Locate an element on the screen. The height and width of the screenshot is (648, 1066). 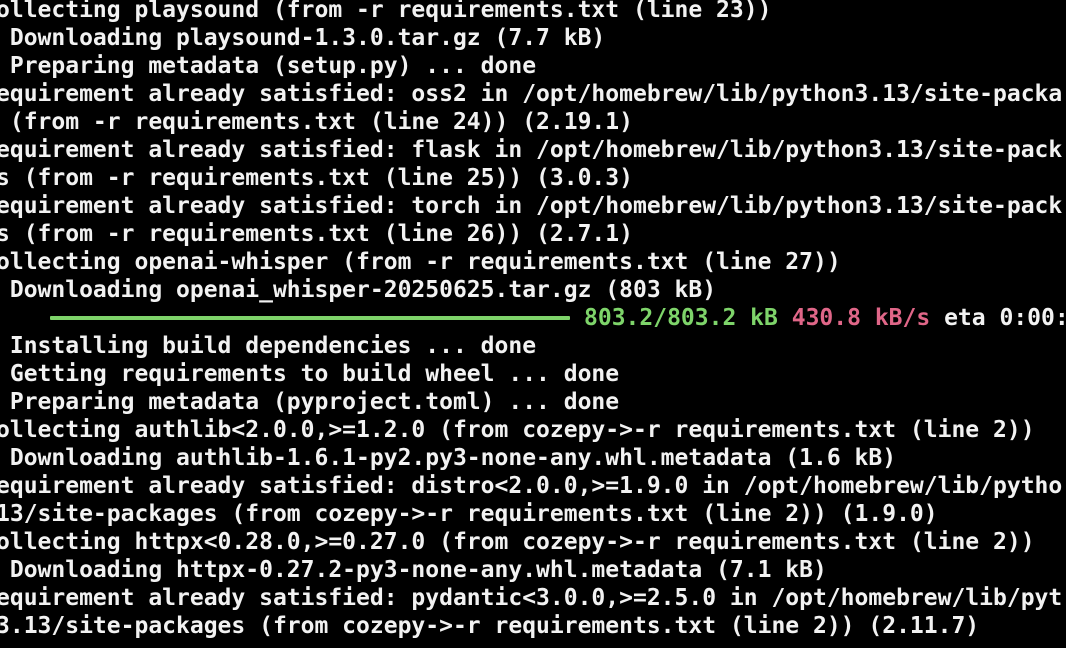
progress-size: 803.2/803.2 kB is located at coordinates (681, 318).